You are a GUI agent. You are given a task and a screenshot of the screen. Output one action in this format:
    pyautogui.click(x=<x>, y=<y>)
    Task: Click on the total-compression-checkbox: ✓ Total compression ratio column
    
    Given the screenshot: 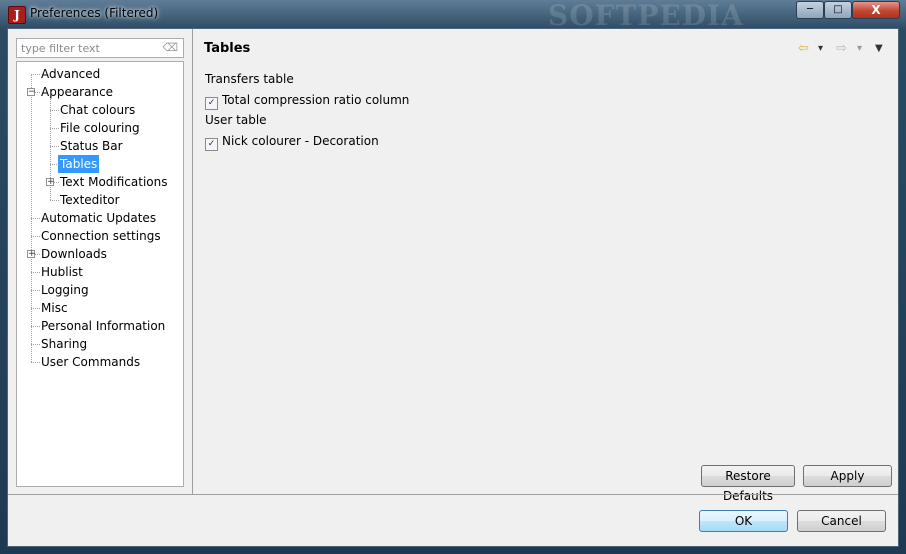 What is the action you would take?
    pyautogui.click(x=307, y=101)
    